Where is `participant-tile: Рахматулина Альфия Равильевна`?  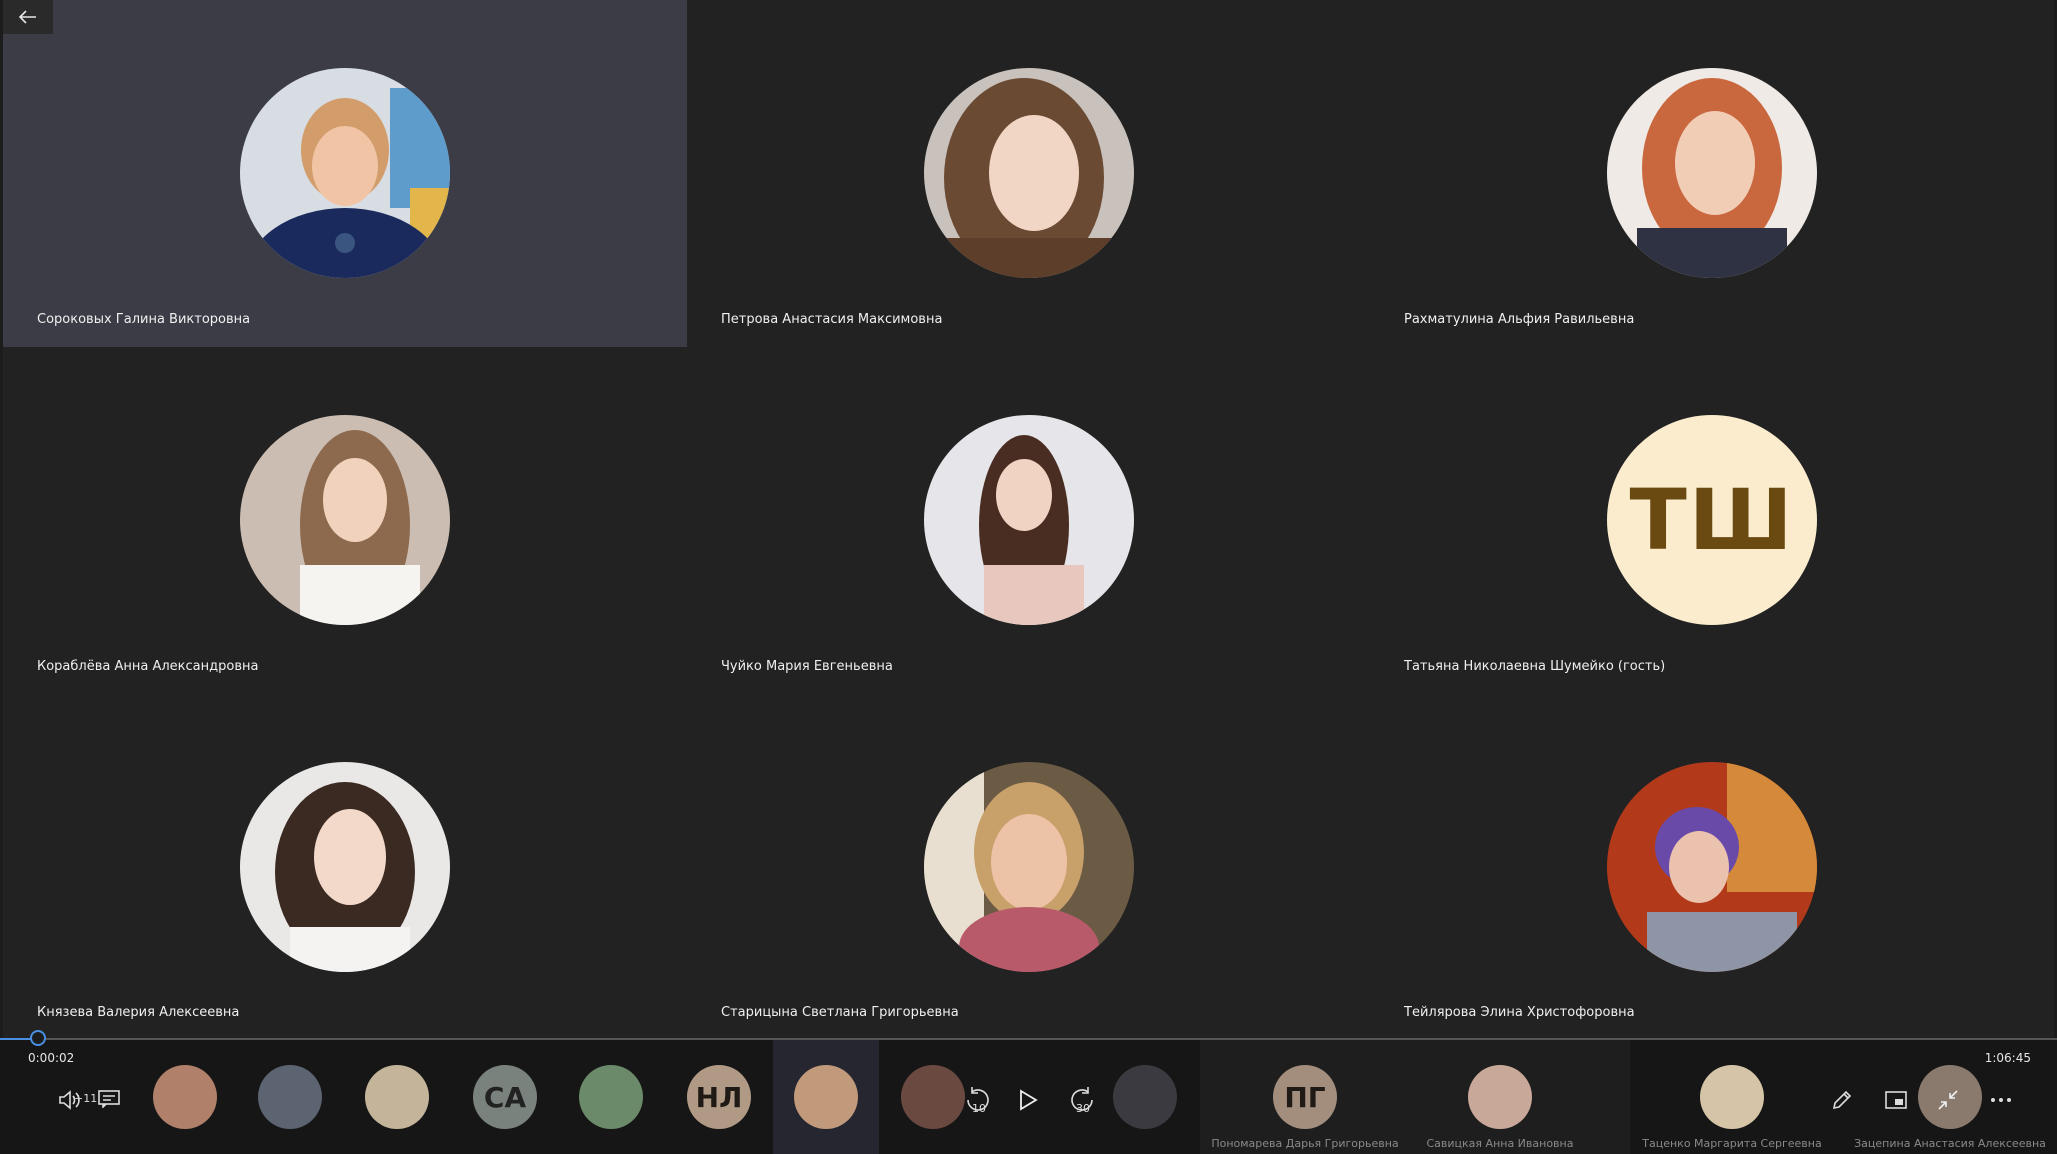
participant-tile: Рахматулина Альфия Равильевна is located at coordinates (1712, 173).